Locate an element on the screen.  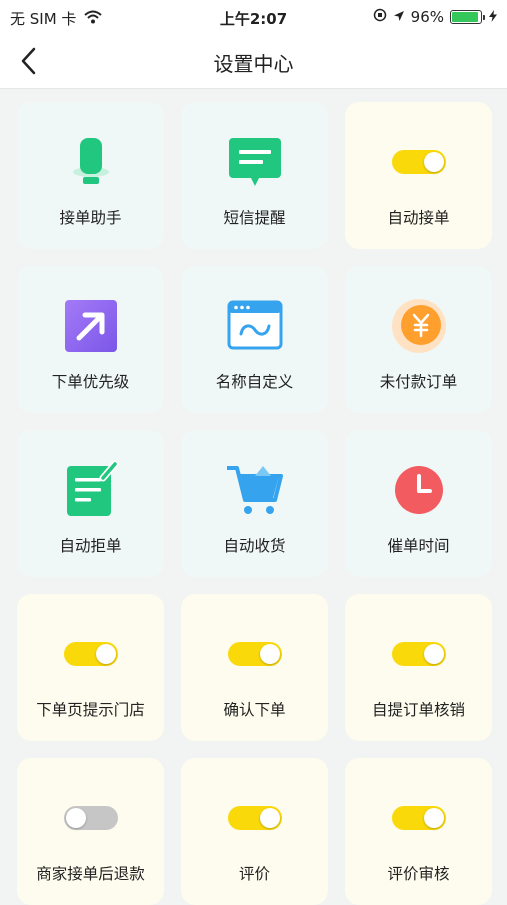
card-label: 催单时间 is located at coordinates (418, 546).